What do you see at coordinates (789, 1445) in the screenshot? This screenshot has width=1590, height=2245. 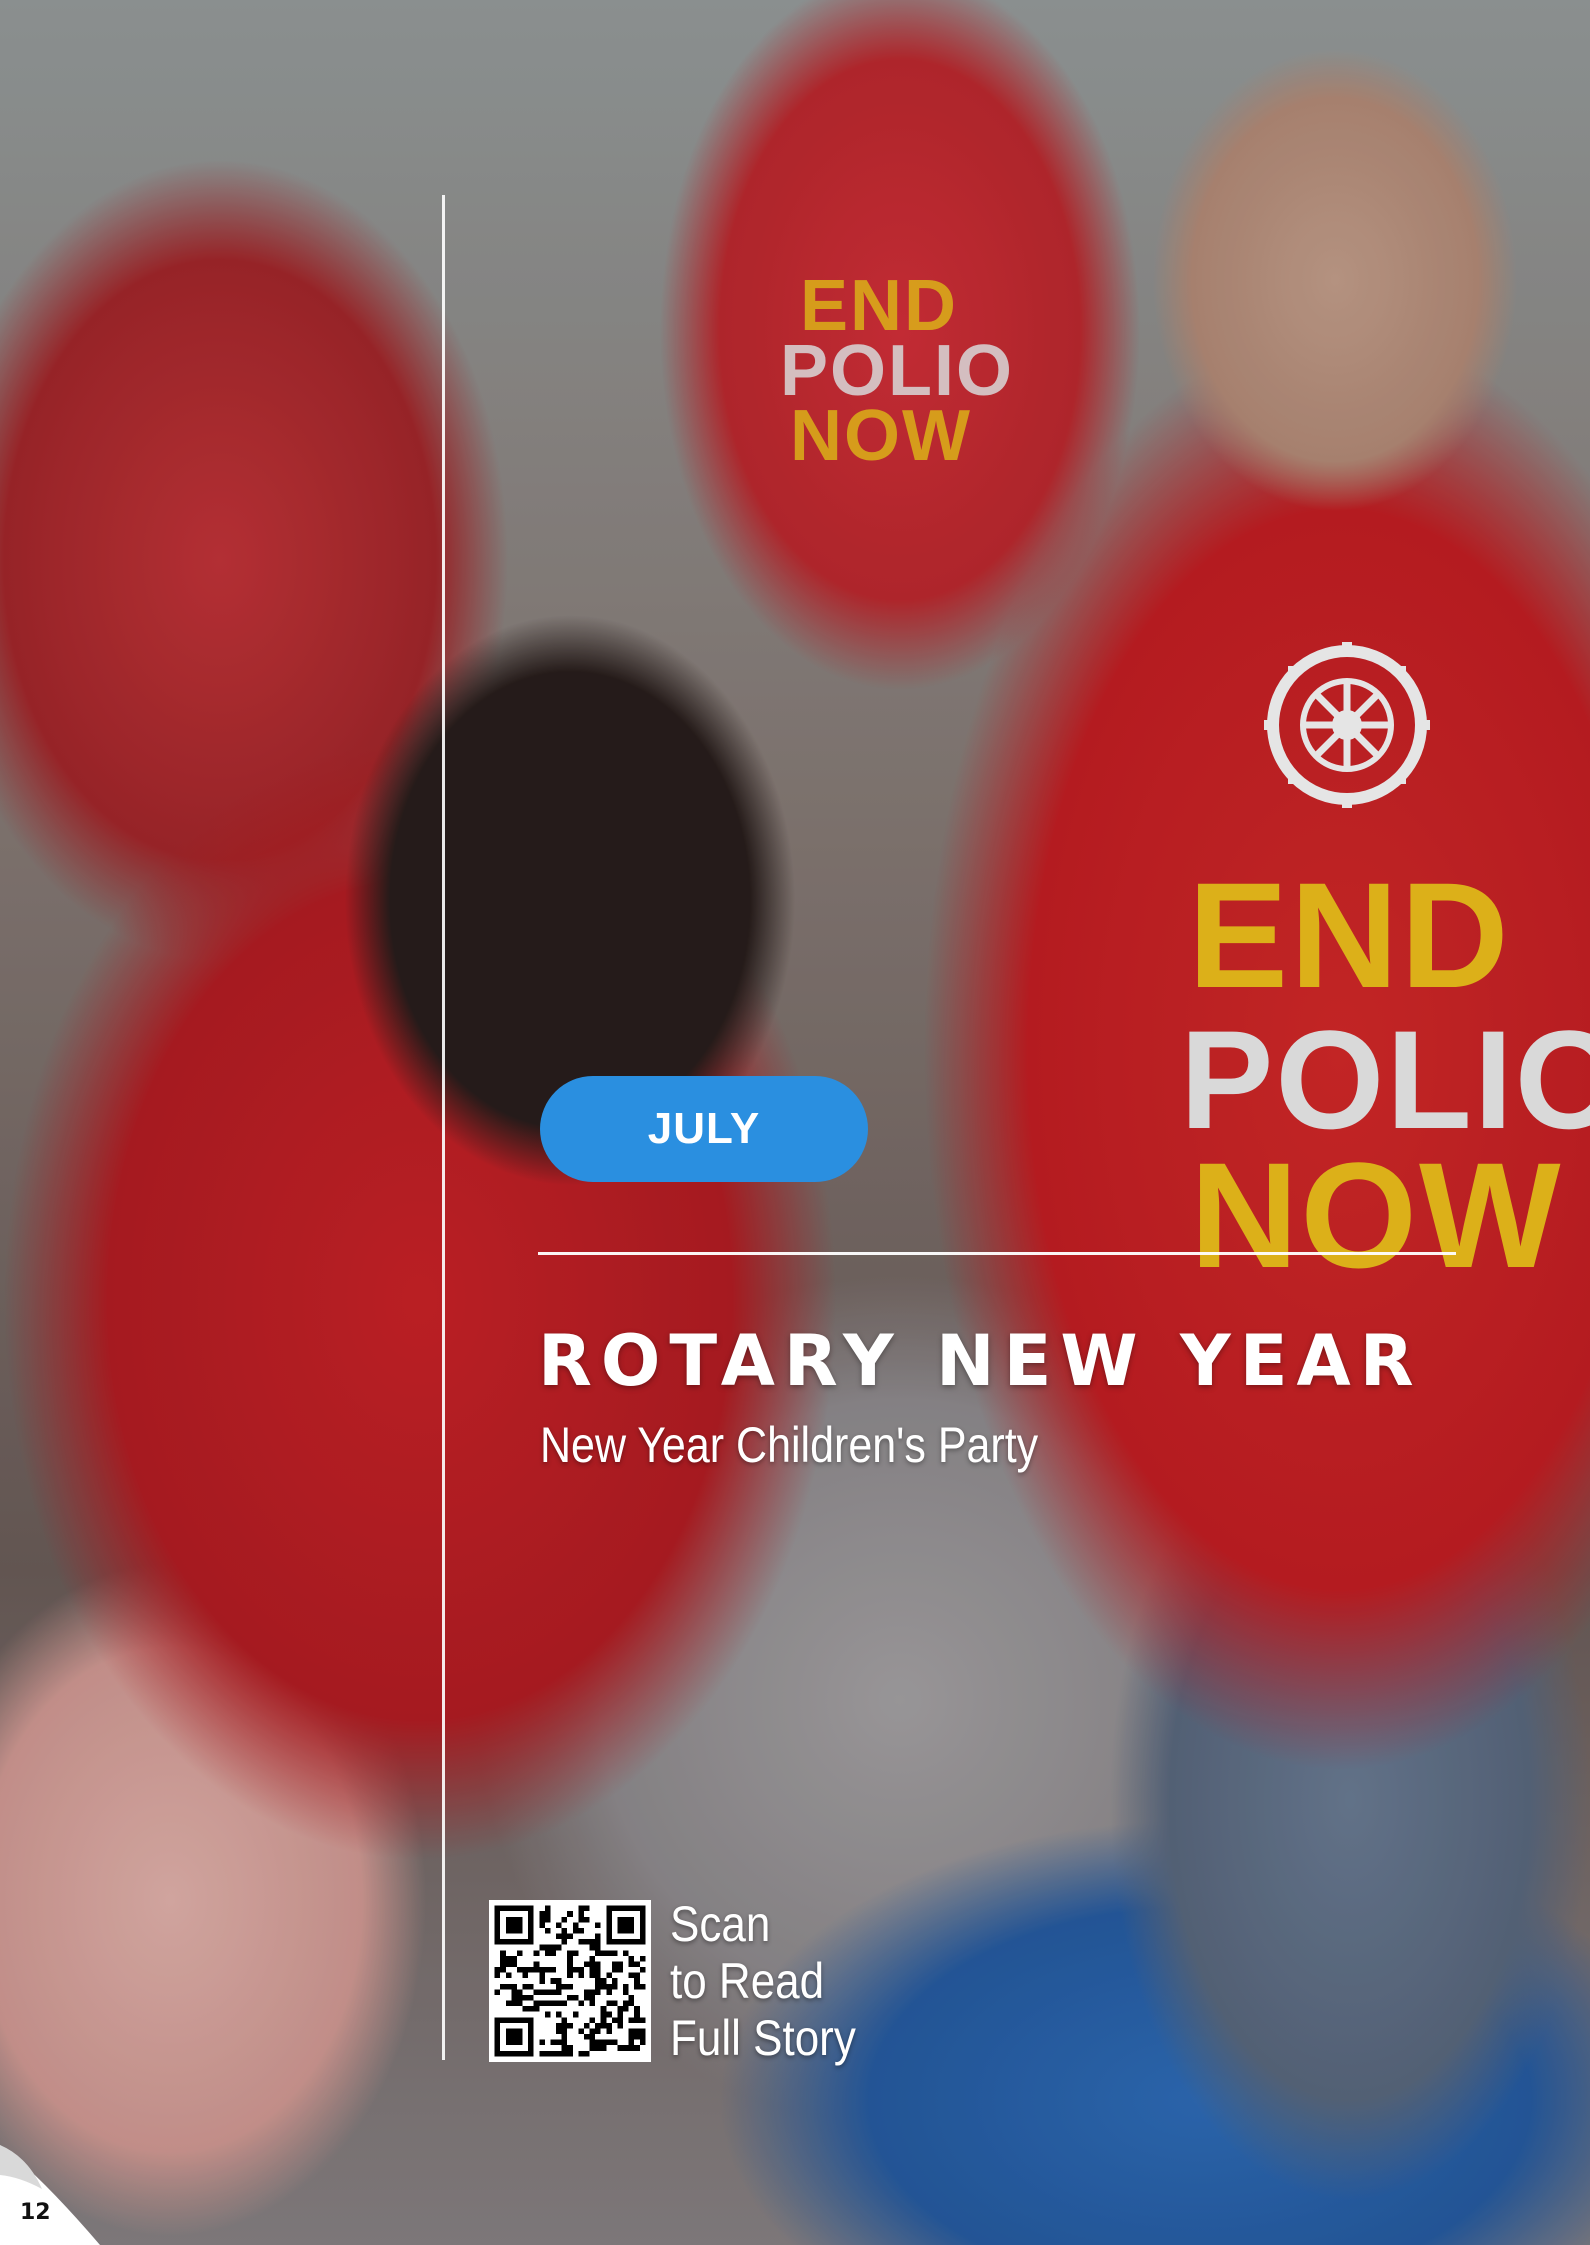 I see `article-subtitle: New Year Children's Party` at bounding box center [789, 1445].